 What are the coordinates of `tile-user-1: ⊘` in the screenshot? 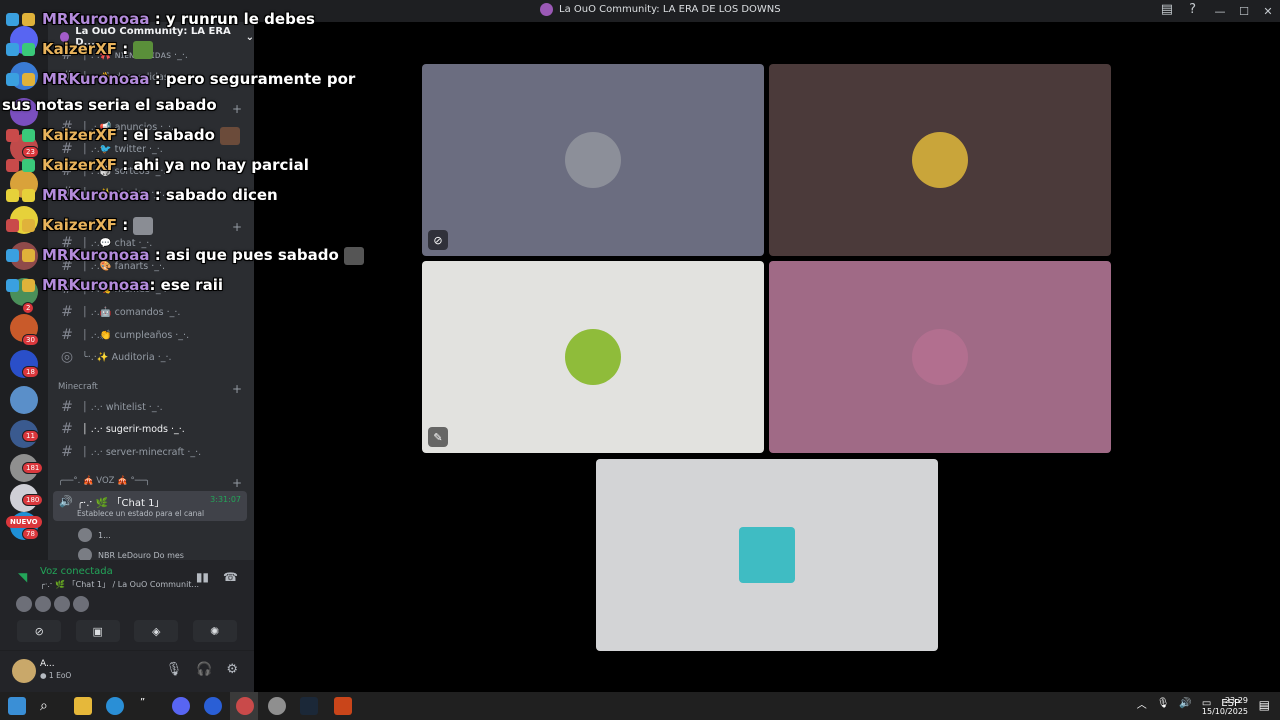 It's located at (593, 160).